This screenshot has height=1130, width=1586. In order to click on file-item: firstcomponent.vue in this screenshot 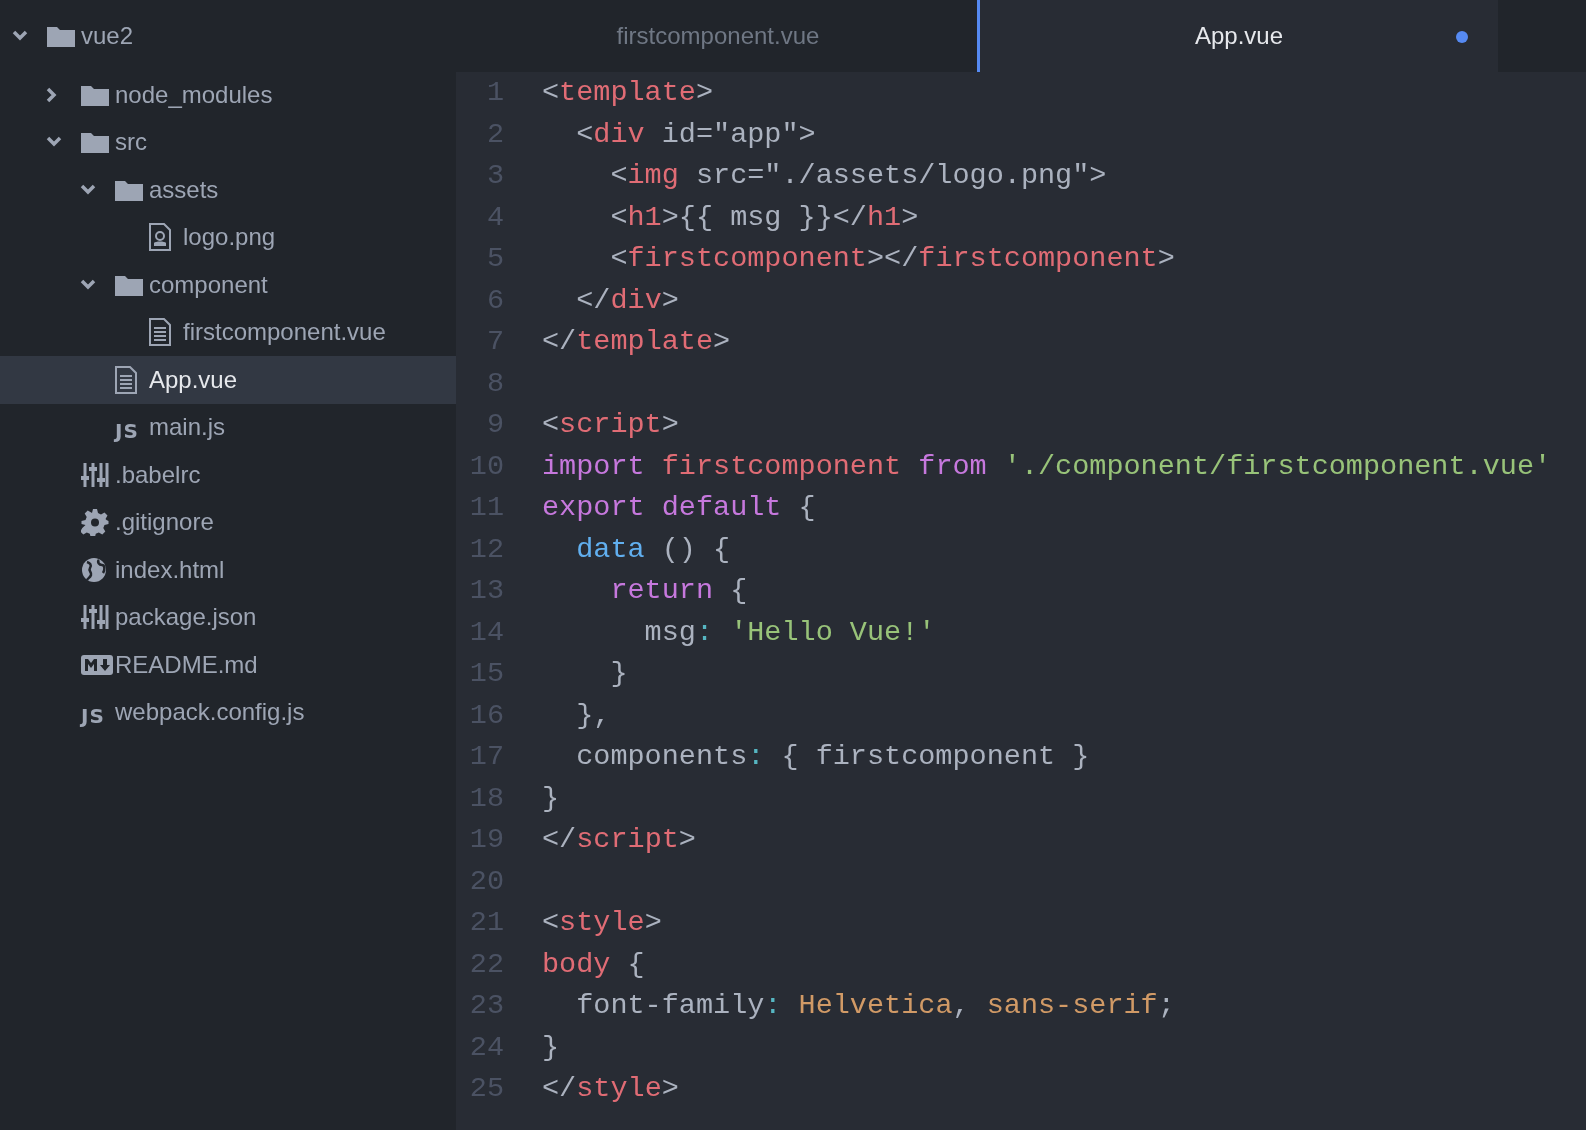, I will do `click(228, 332)`.